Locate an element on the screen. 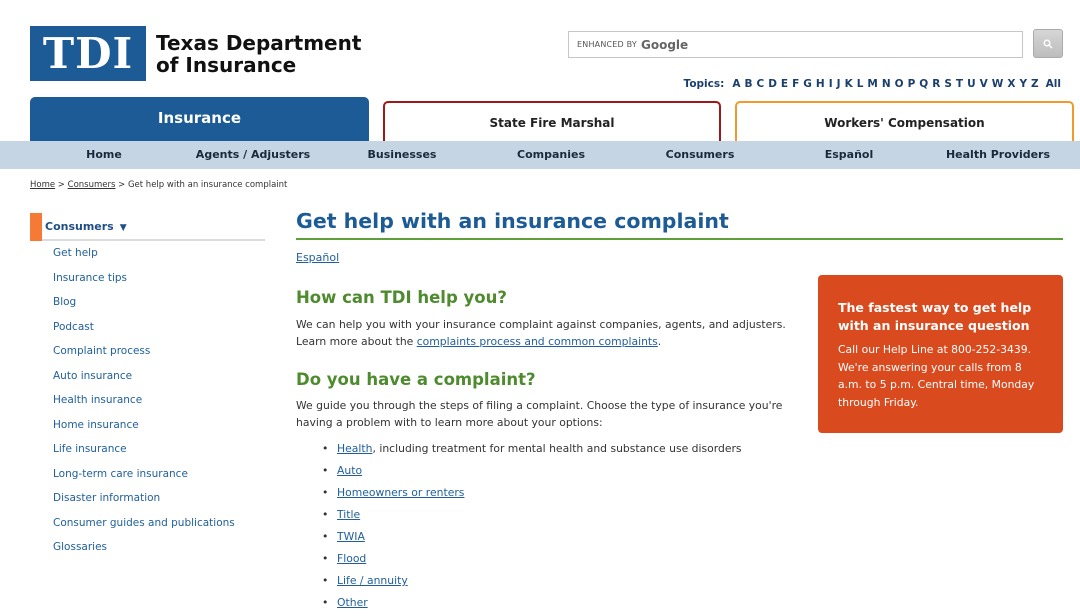  sidebar-item-podcast: Podcast is located at coordinates (144, 332).